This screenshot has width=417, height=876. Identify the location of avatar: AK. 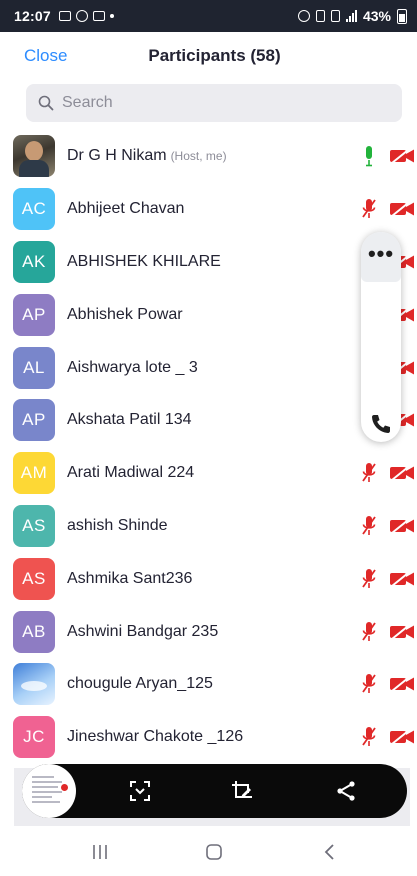
(34, 261).